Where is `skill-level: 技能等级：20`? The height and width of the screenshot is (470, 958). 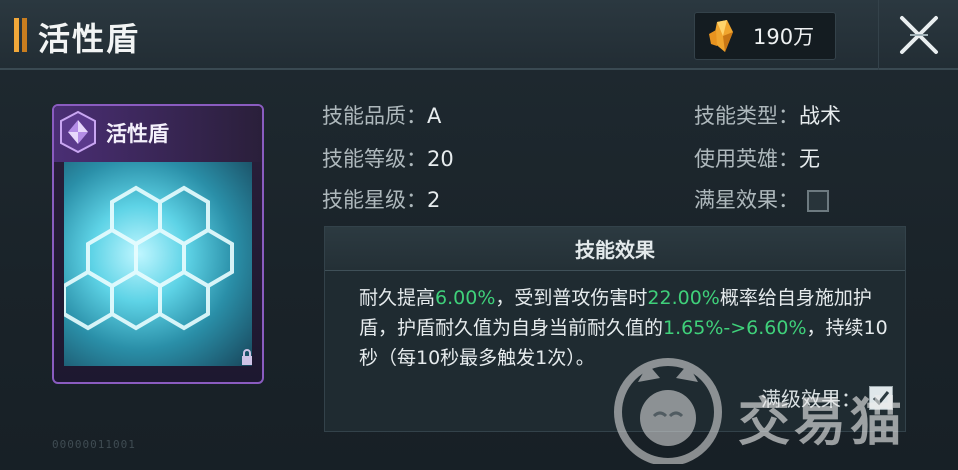 skill-level: 技能等级：20 is located at coordinates (388, 158).